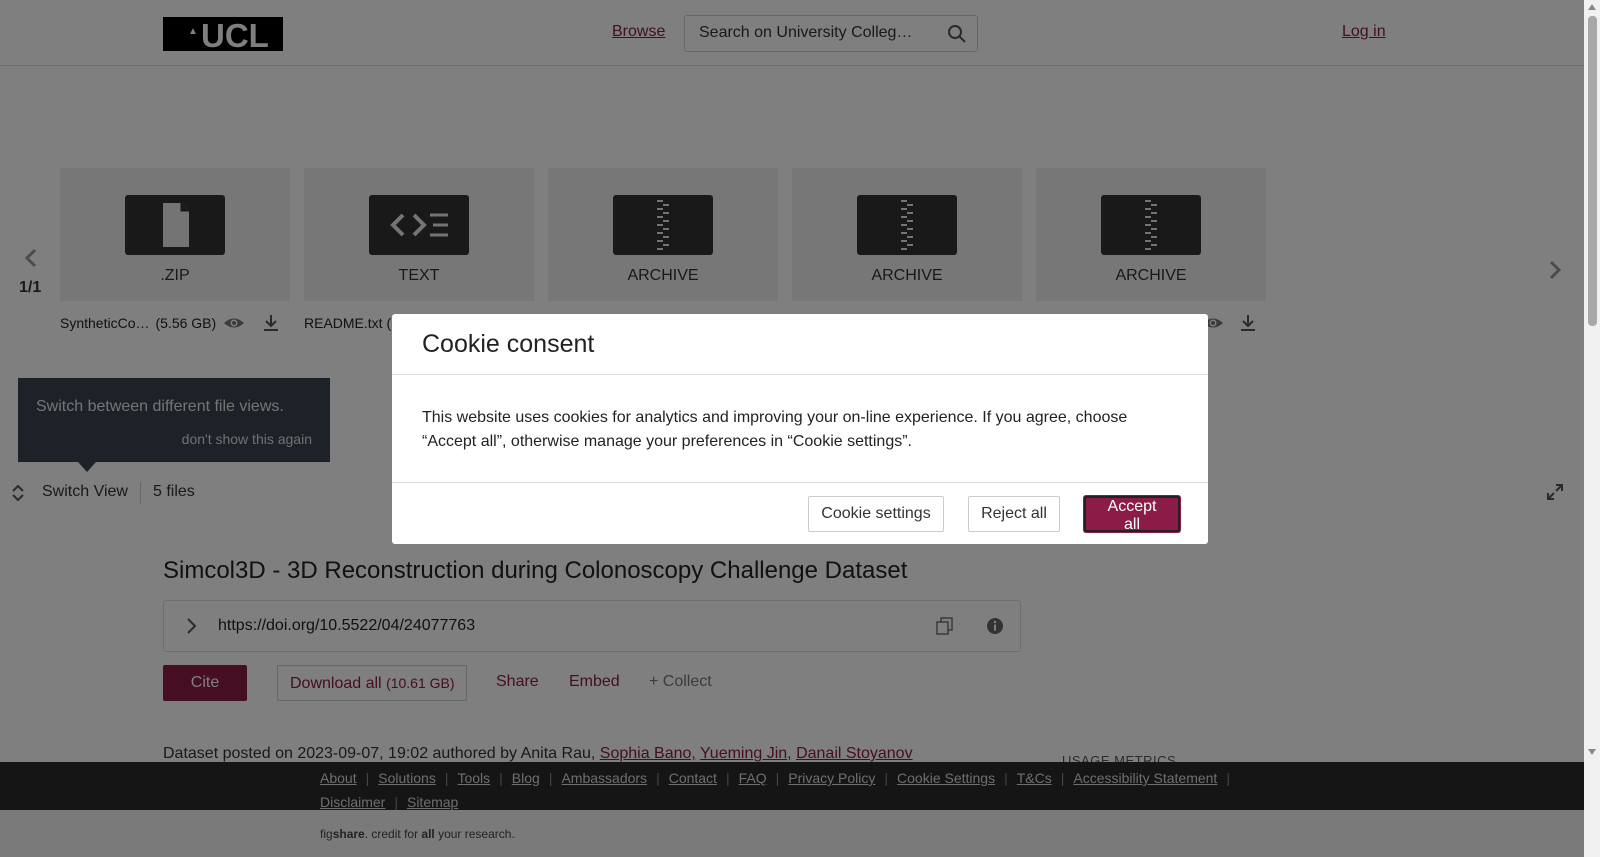  I want to click on accept-all-button: Accept all, so click(1132, 514).